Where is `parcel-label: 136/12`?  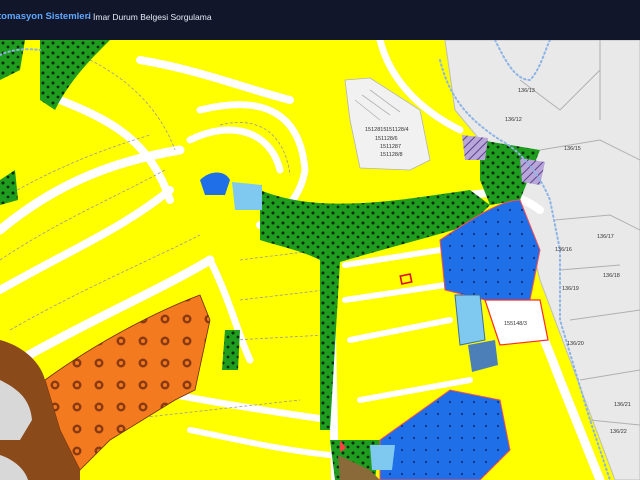 parcel-label: 136/12 is located at coordinates (513, 120).